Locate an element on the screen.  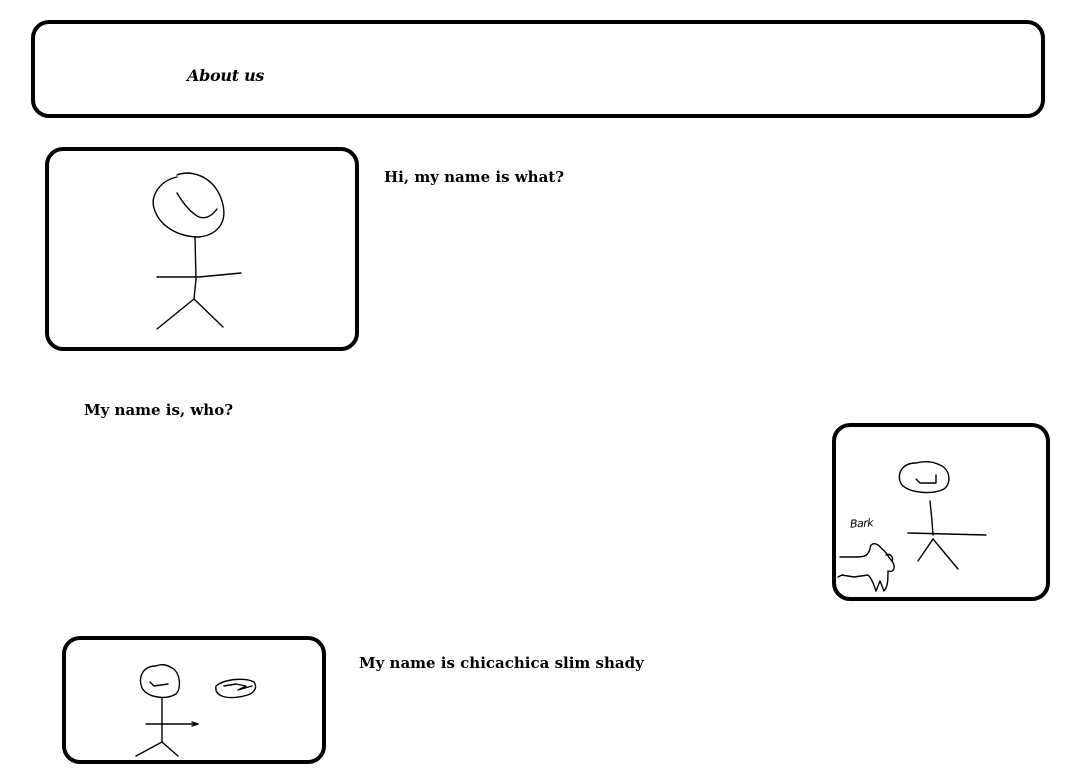
section-2-text: My name is, who? is located at coordinates (159, 410).